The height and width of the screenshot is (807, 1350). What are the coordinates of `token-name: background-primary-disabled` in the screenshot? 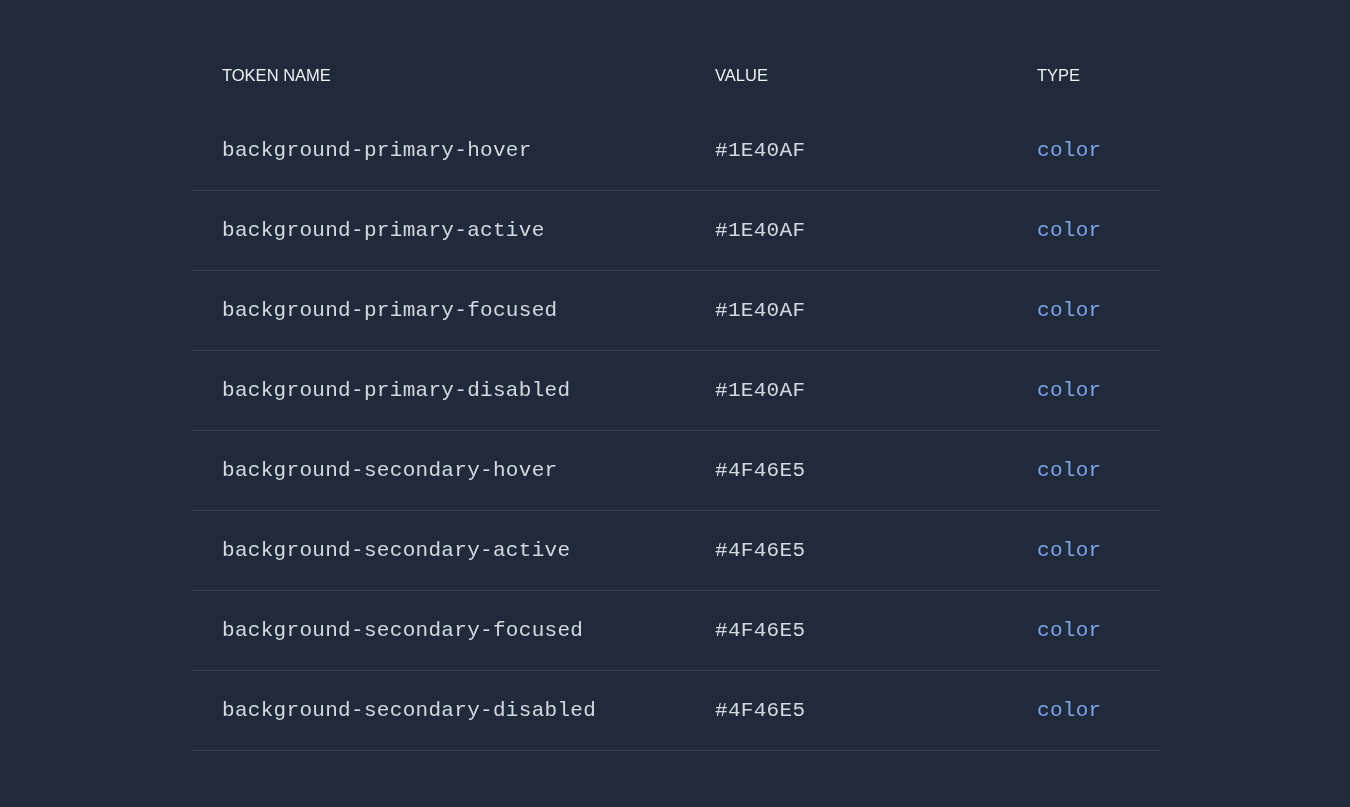 It's located at (396, 390).